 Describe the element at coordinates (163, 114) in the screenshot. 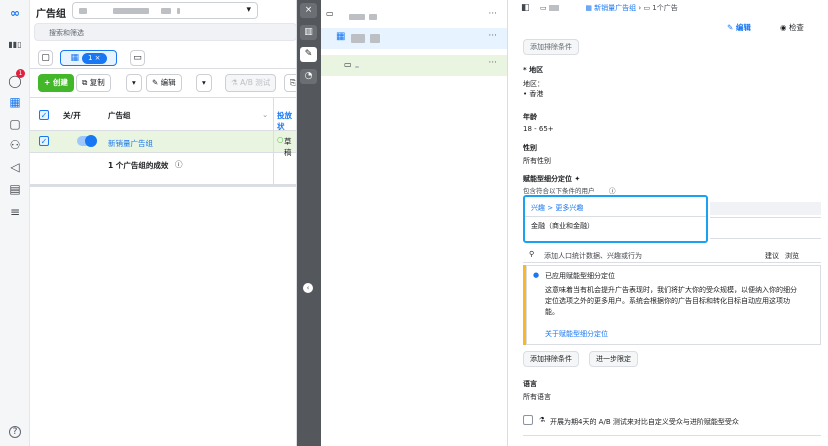

I see `table-header: ✓ 关/开 广告组 ⌄ 投放状` at that location.